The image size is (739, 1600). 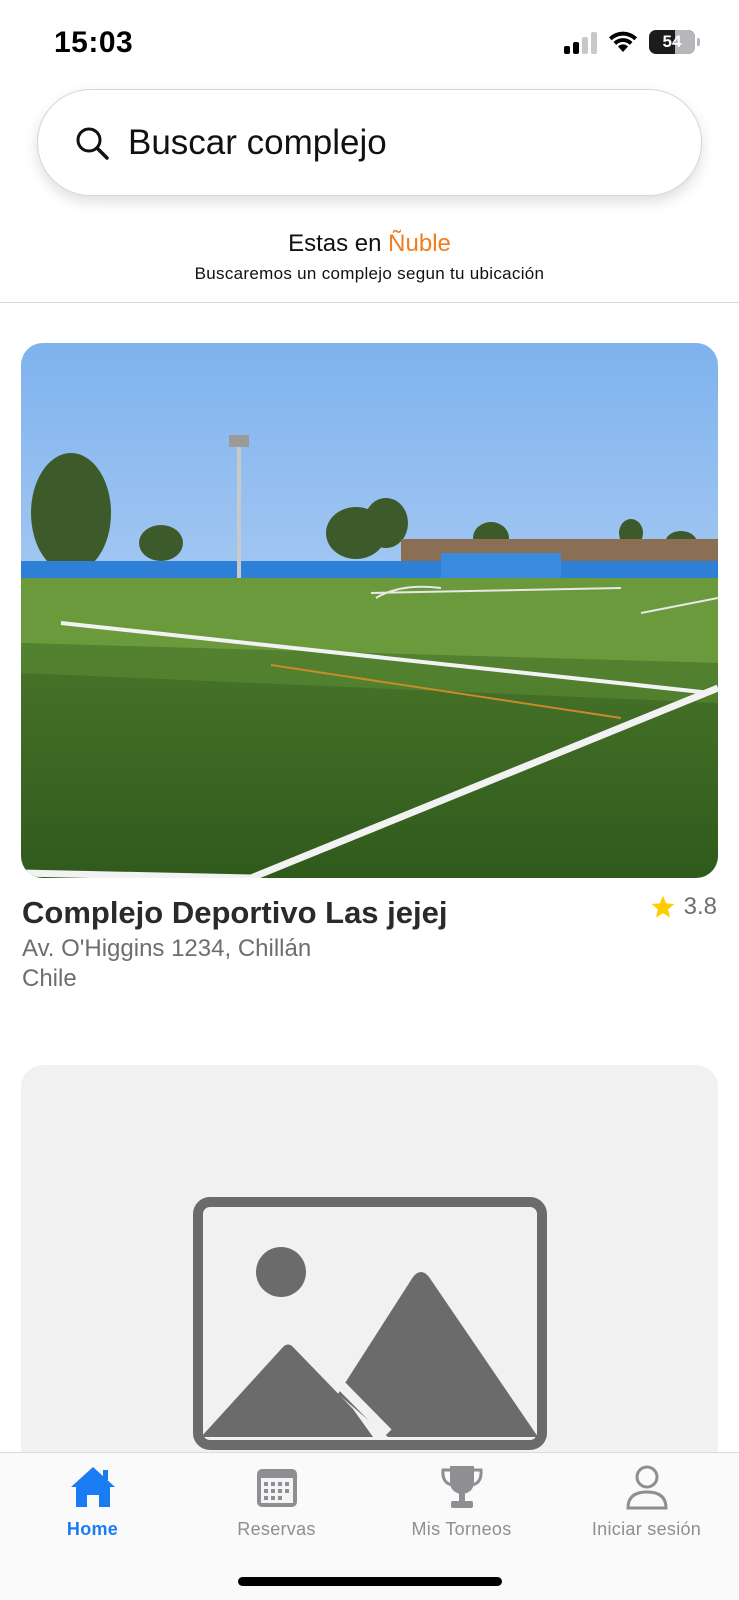 What do you see at coordinates (92, 1487) in the screenshot?
I see `home-icon` at bounding box center [92, 1487].